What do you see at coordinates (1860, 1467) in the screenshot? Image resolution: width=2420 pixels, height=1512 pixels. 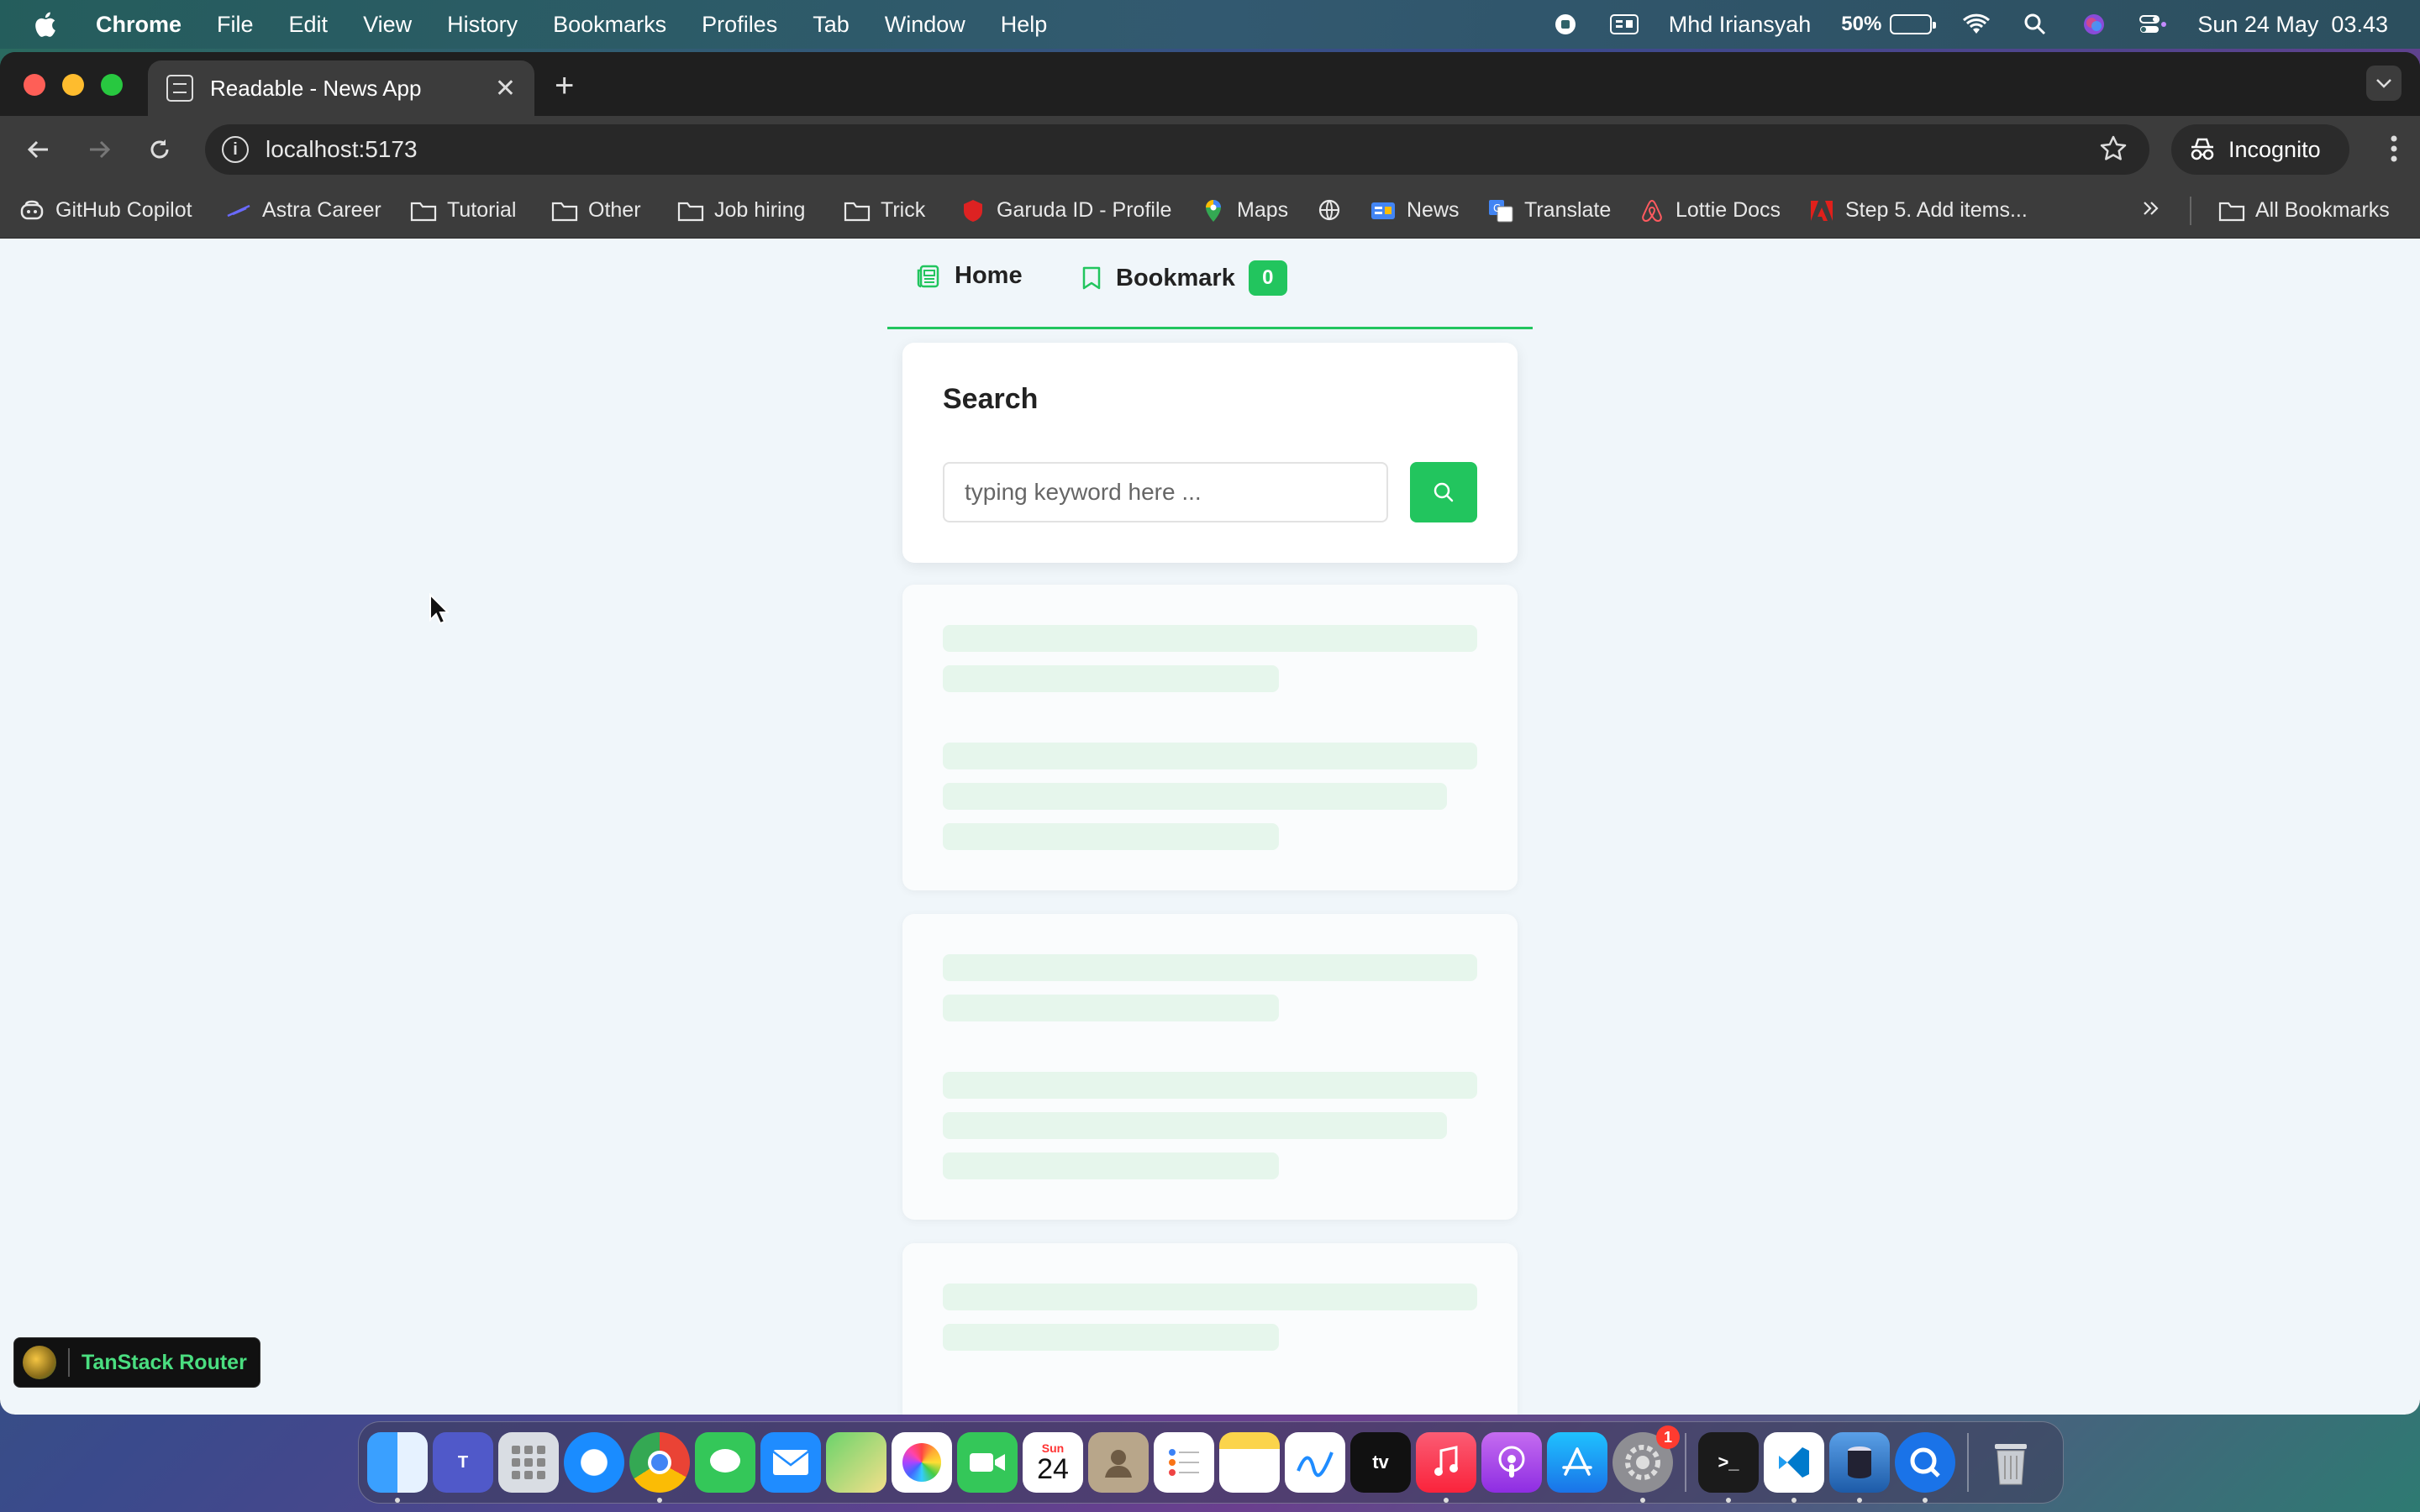 I see `sequel-ace-icon` at bounding box center [1860, 1467].